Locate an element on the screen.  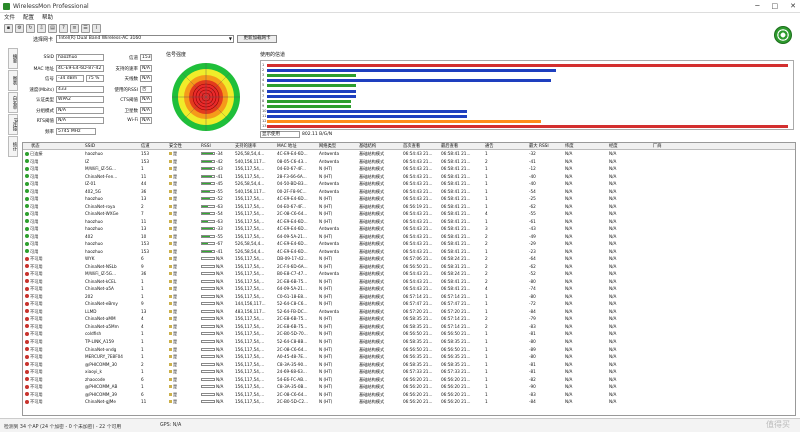
adapter-select: Intel(R) Dual Band Wireless-AC 3160 ▼ is located at coordinates (145, 39).